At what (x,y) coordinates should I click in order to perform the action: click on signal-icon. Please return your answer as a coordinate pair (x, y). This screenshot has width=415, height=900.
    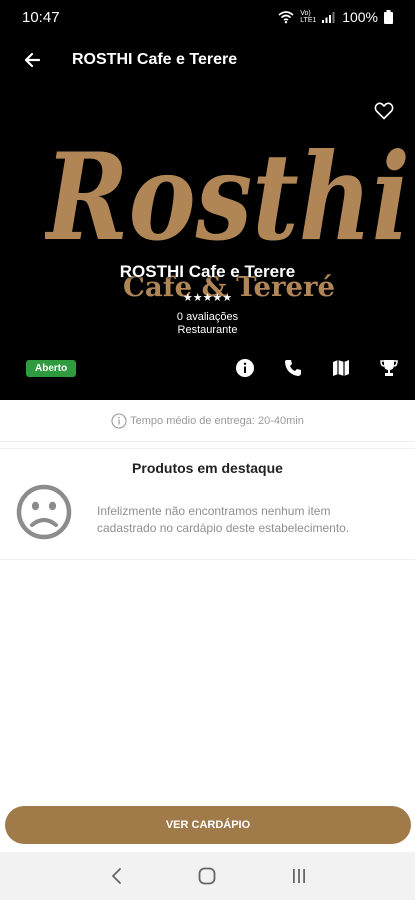
    Looking at the image, I should click on (328, 17).